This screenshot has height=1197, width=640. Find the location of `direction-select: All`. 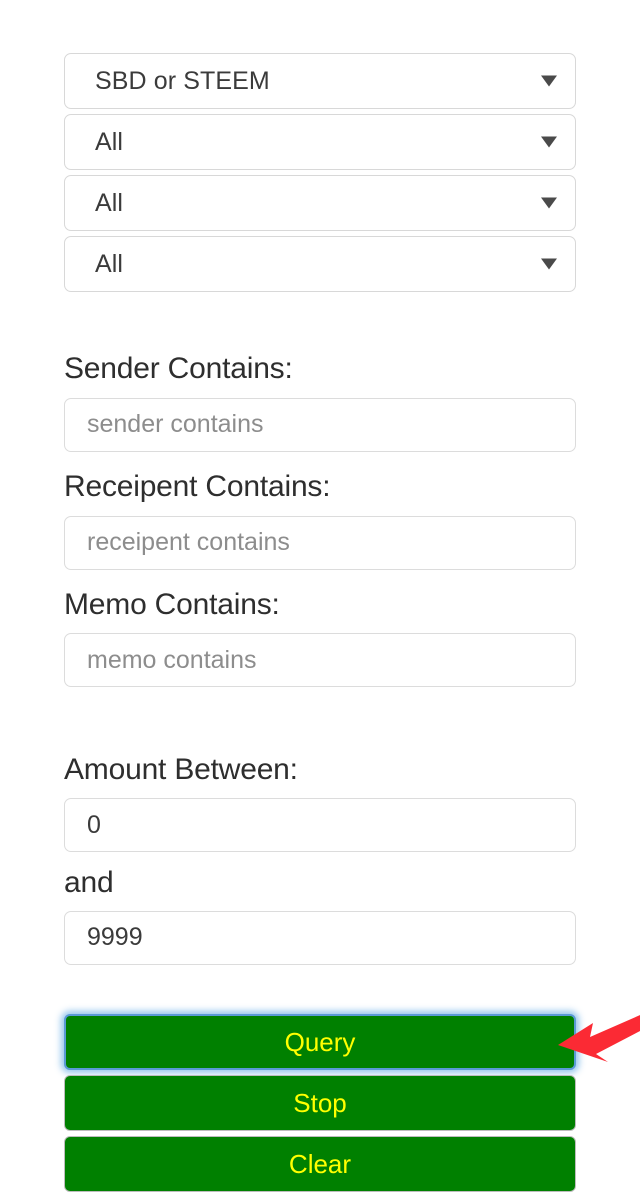

direction-select: All is located at coordinates (320, 203).